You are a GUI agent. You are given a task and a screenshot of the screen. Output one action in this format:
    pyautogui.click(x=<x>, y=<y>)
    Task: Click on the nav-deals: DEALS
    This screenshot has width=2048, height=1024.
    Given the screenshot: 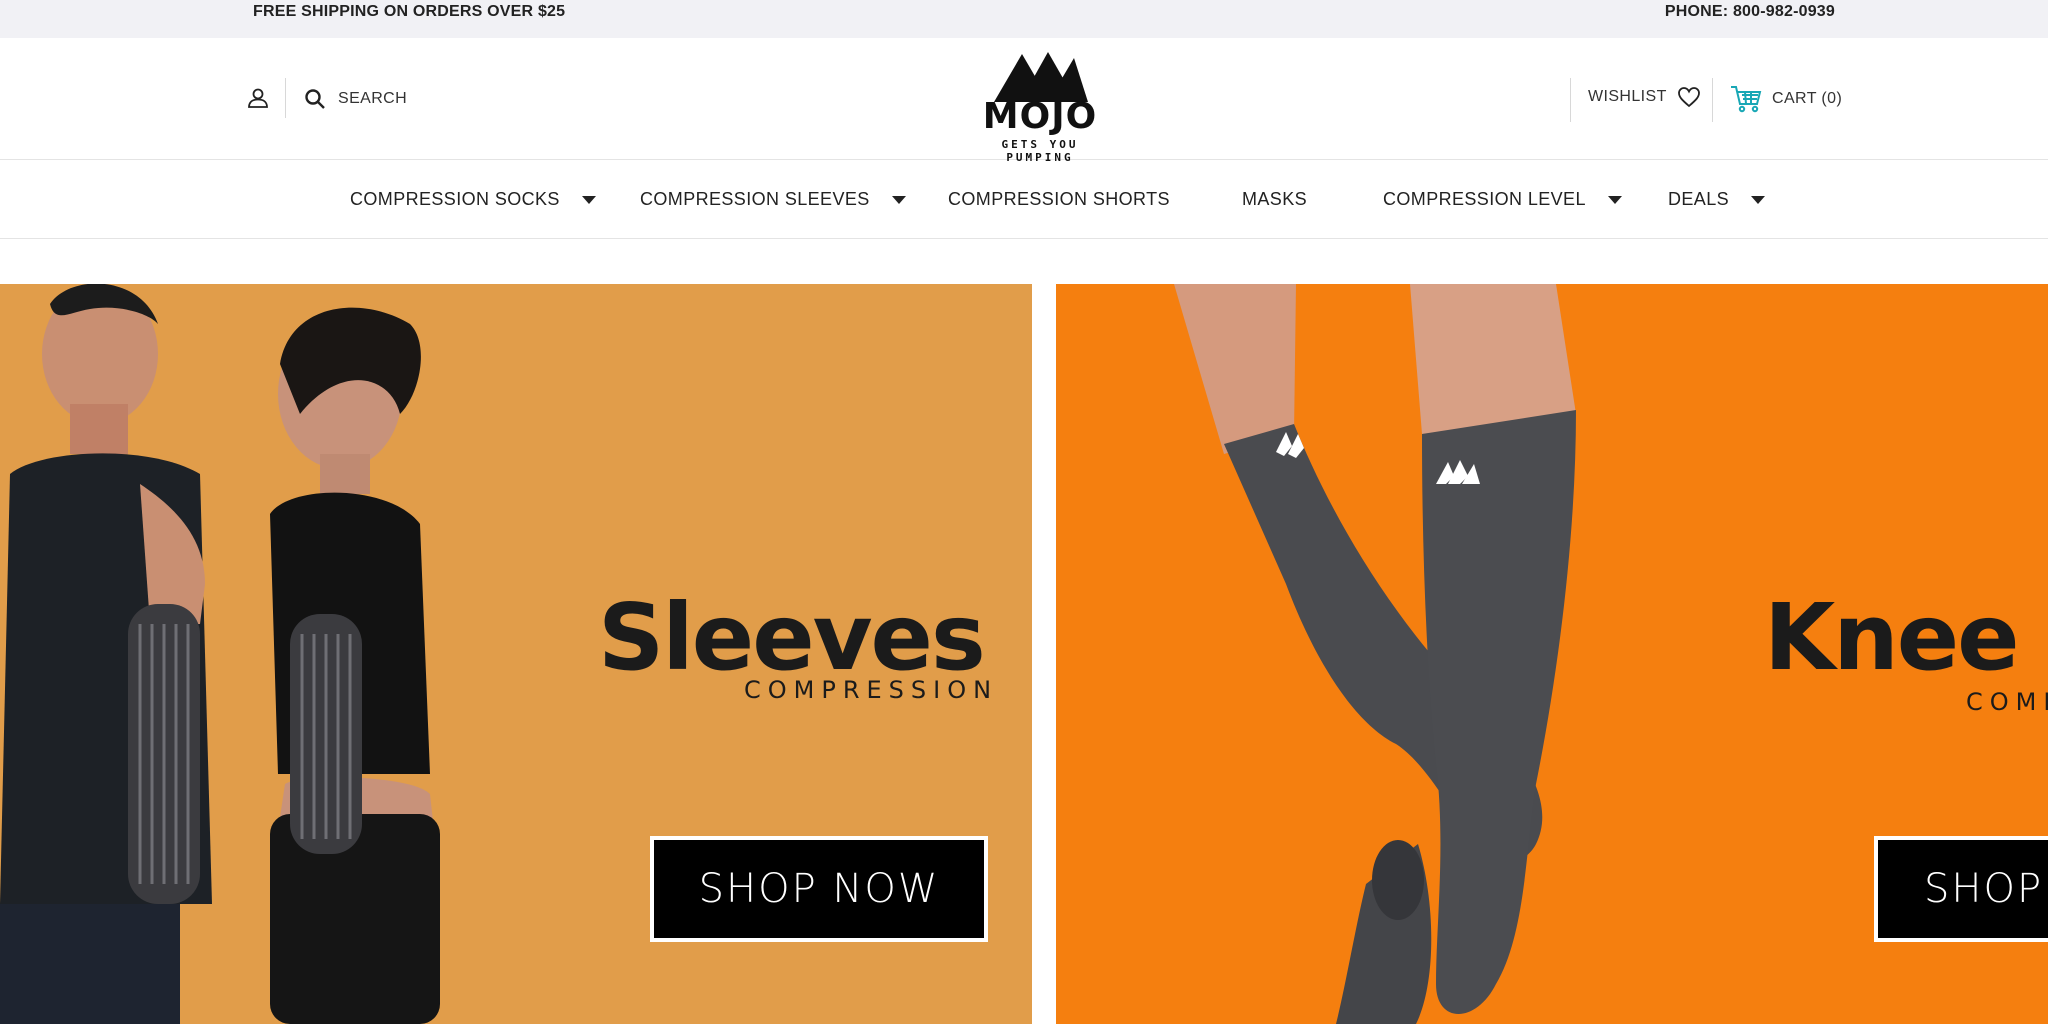 What is the action you would take?
    pyautogui.click(x=1717, y=199)
    